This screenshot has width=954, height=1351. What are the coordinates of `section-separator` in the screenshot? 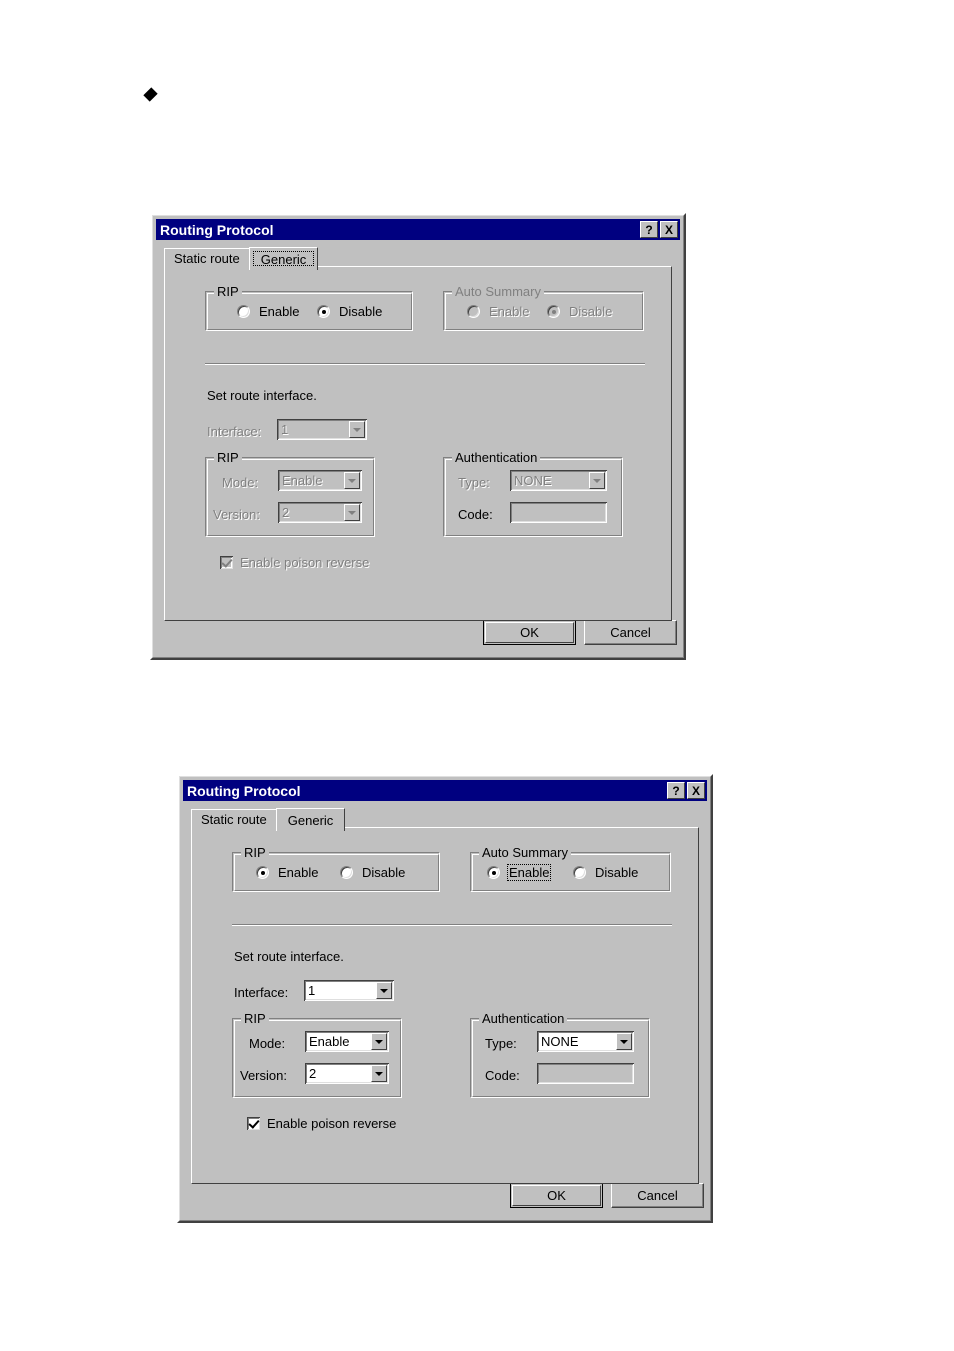 It's located at (452, 925).